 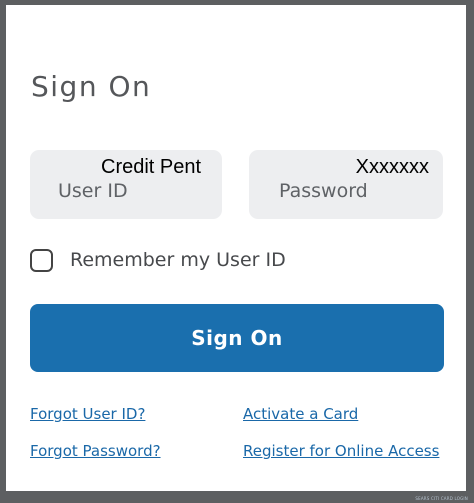 What do you see at coordinates (87, 414) in the screenshot?
I see `forgot-user-id-link: Forgot User ID?` at bounding box center [87, 414].